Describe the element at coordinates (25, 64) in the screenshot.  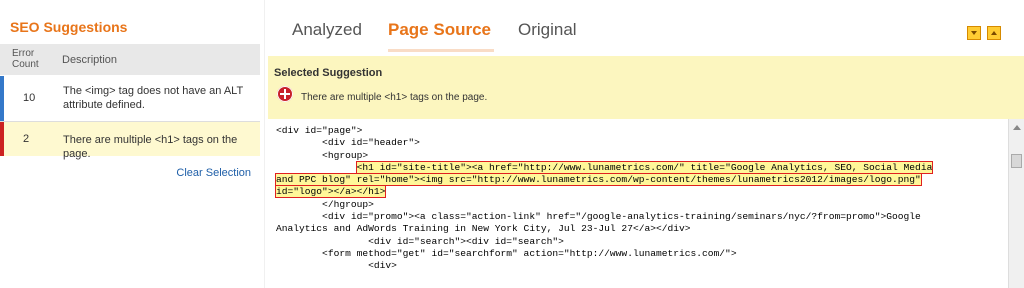
I see `error-count-header-line2: Count` at that location.